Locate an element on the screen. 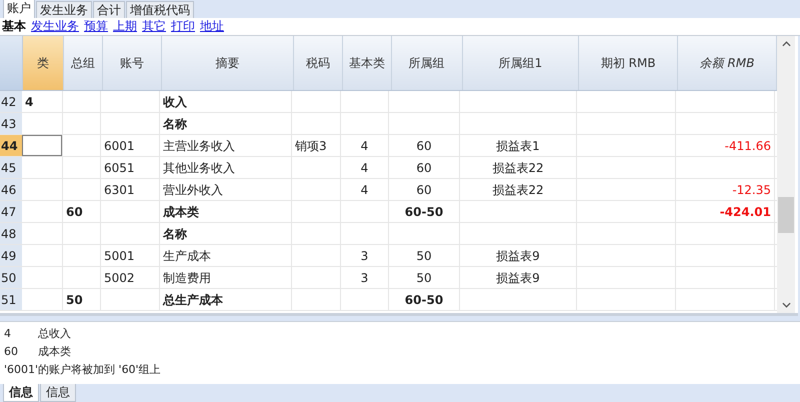  message-text: 成本类 is located at coordinates (54, 352).